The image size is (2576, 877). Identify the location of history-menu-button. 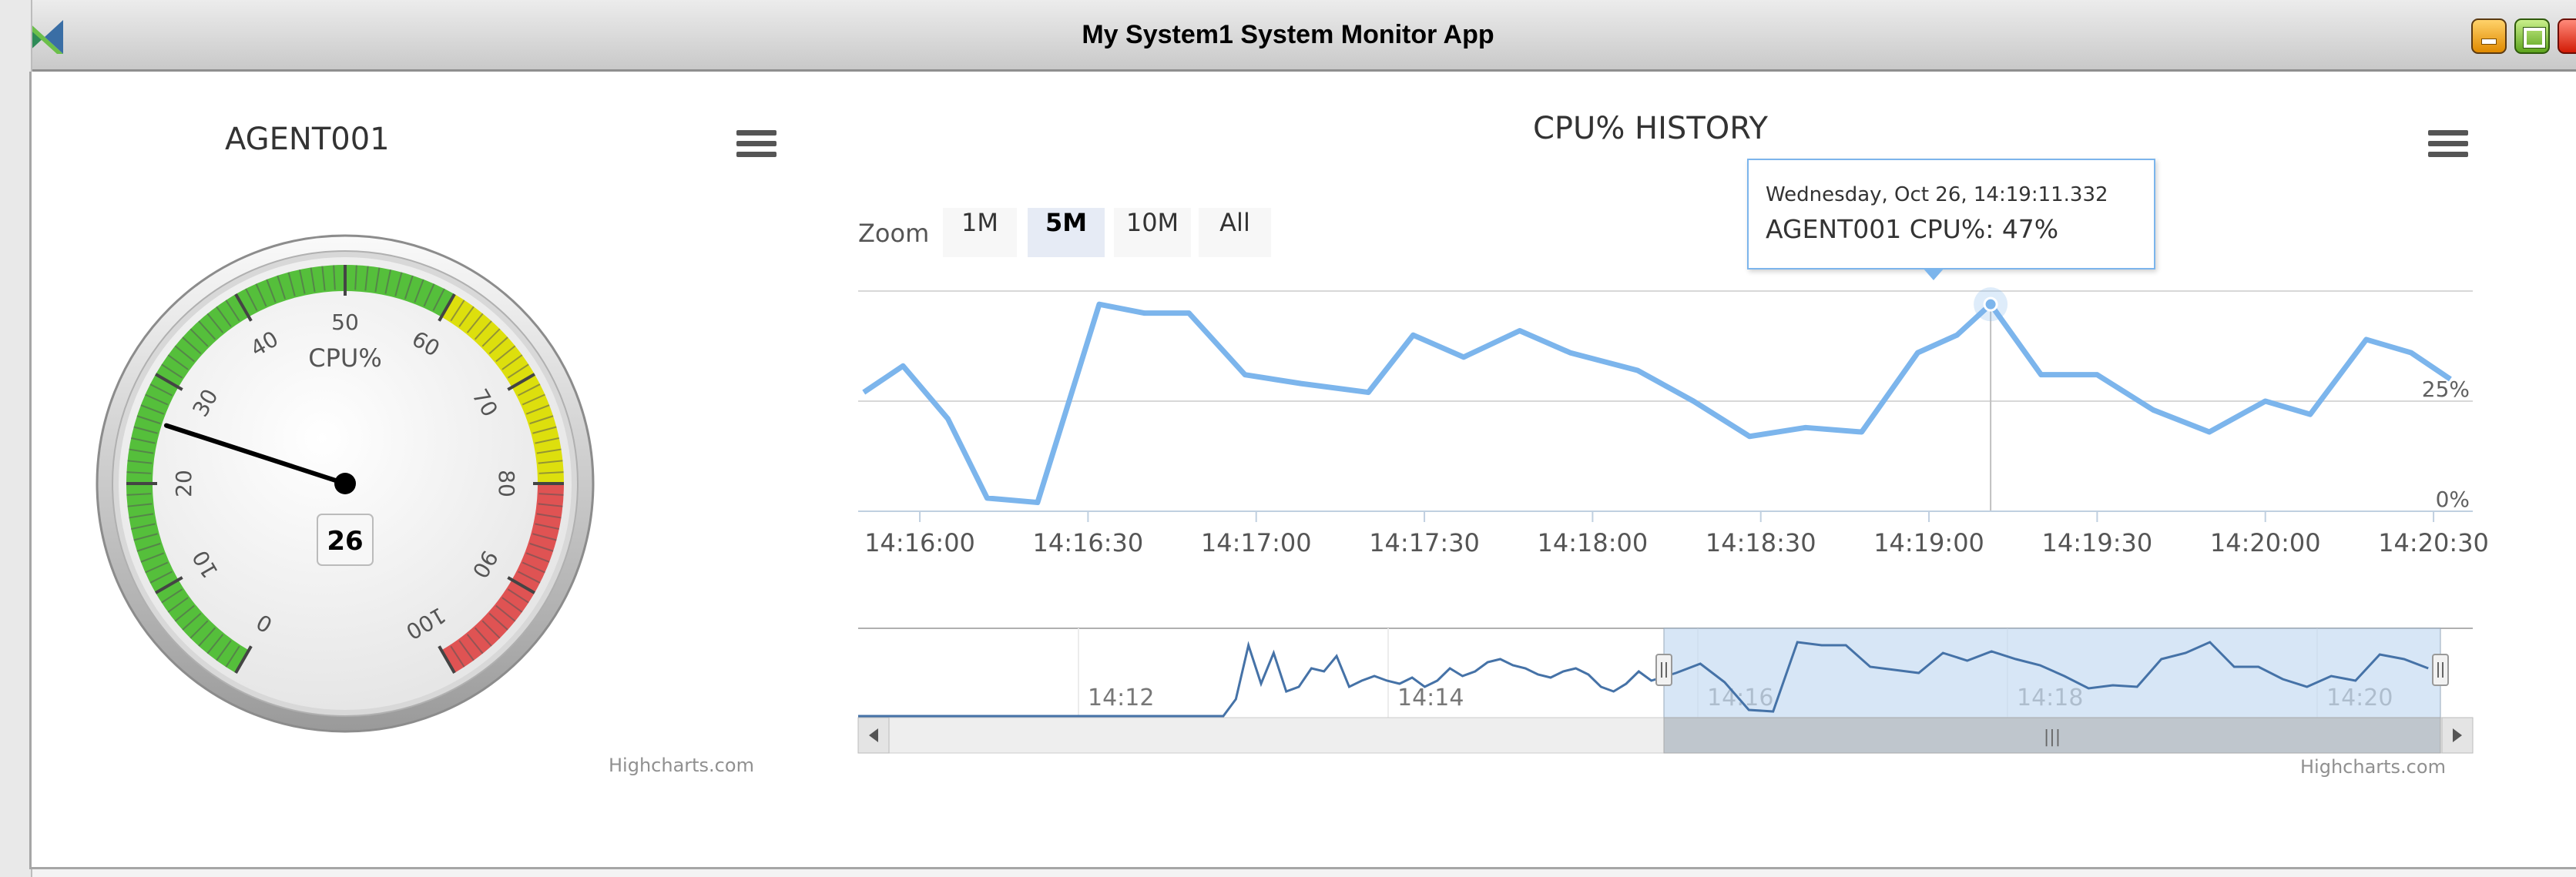
(2449, 144).